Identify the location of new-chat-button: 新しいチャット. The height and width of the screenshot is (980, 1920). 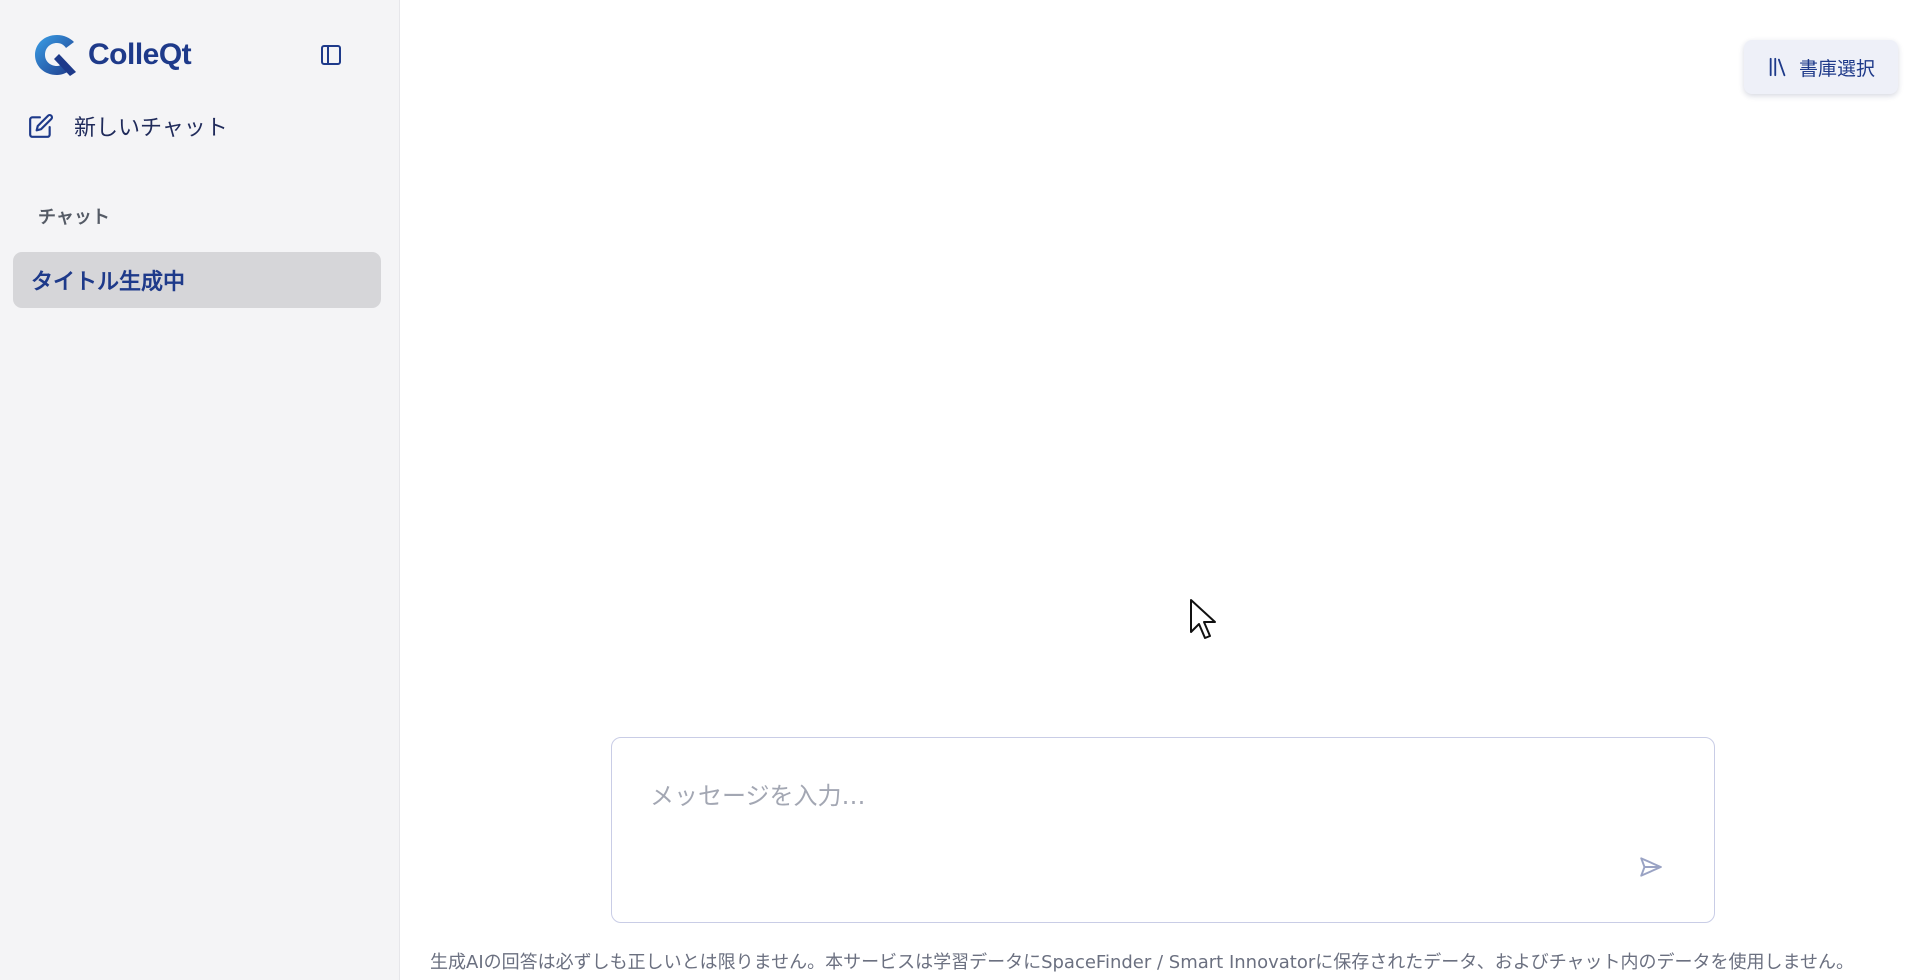
(128, 126).